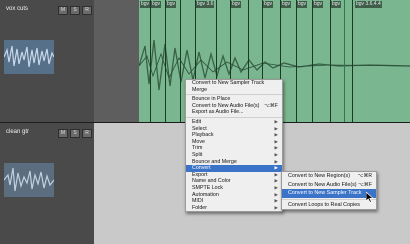  What do you see at coordinates (234, 168) in the screenshot?
I see `menu-item-convert: Convert ▶` at bounding box center [234, 168].